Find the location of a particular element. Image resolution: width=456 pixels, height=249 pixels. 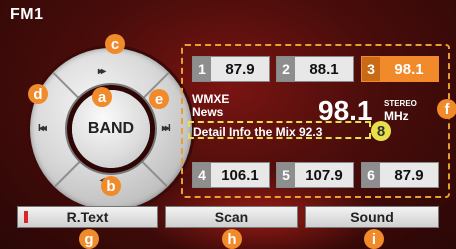

preset-button-3: 3 98.1 is located at coordinates (400, 69).